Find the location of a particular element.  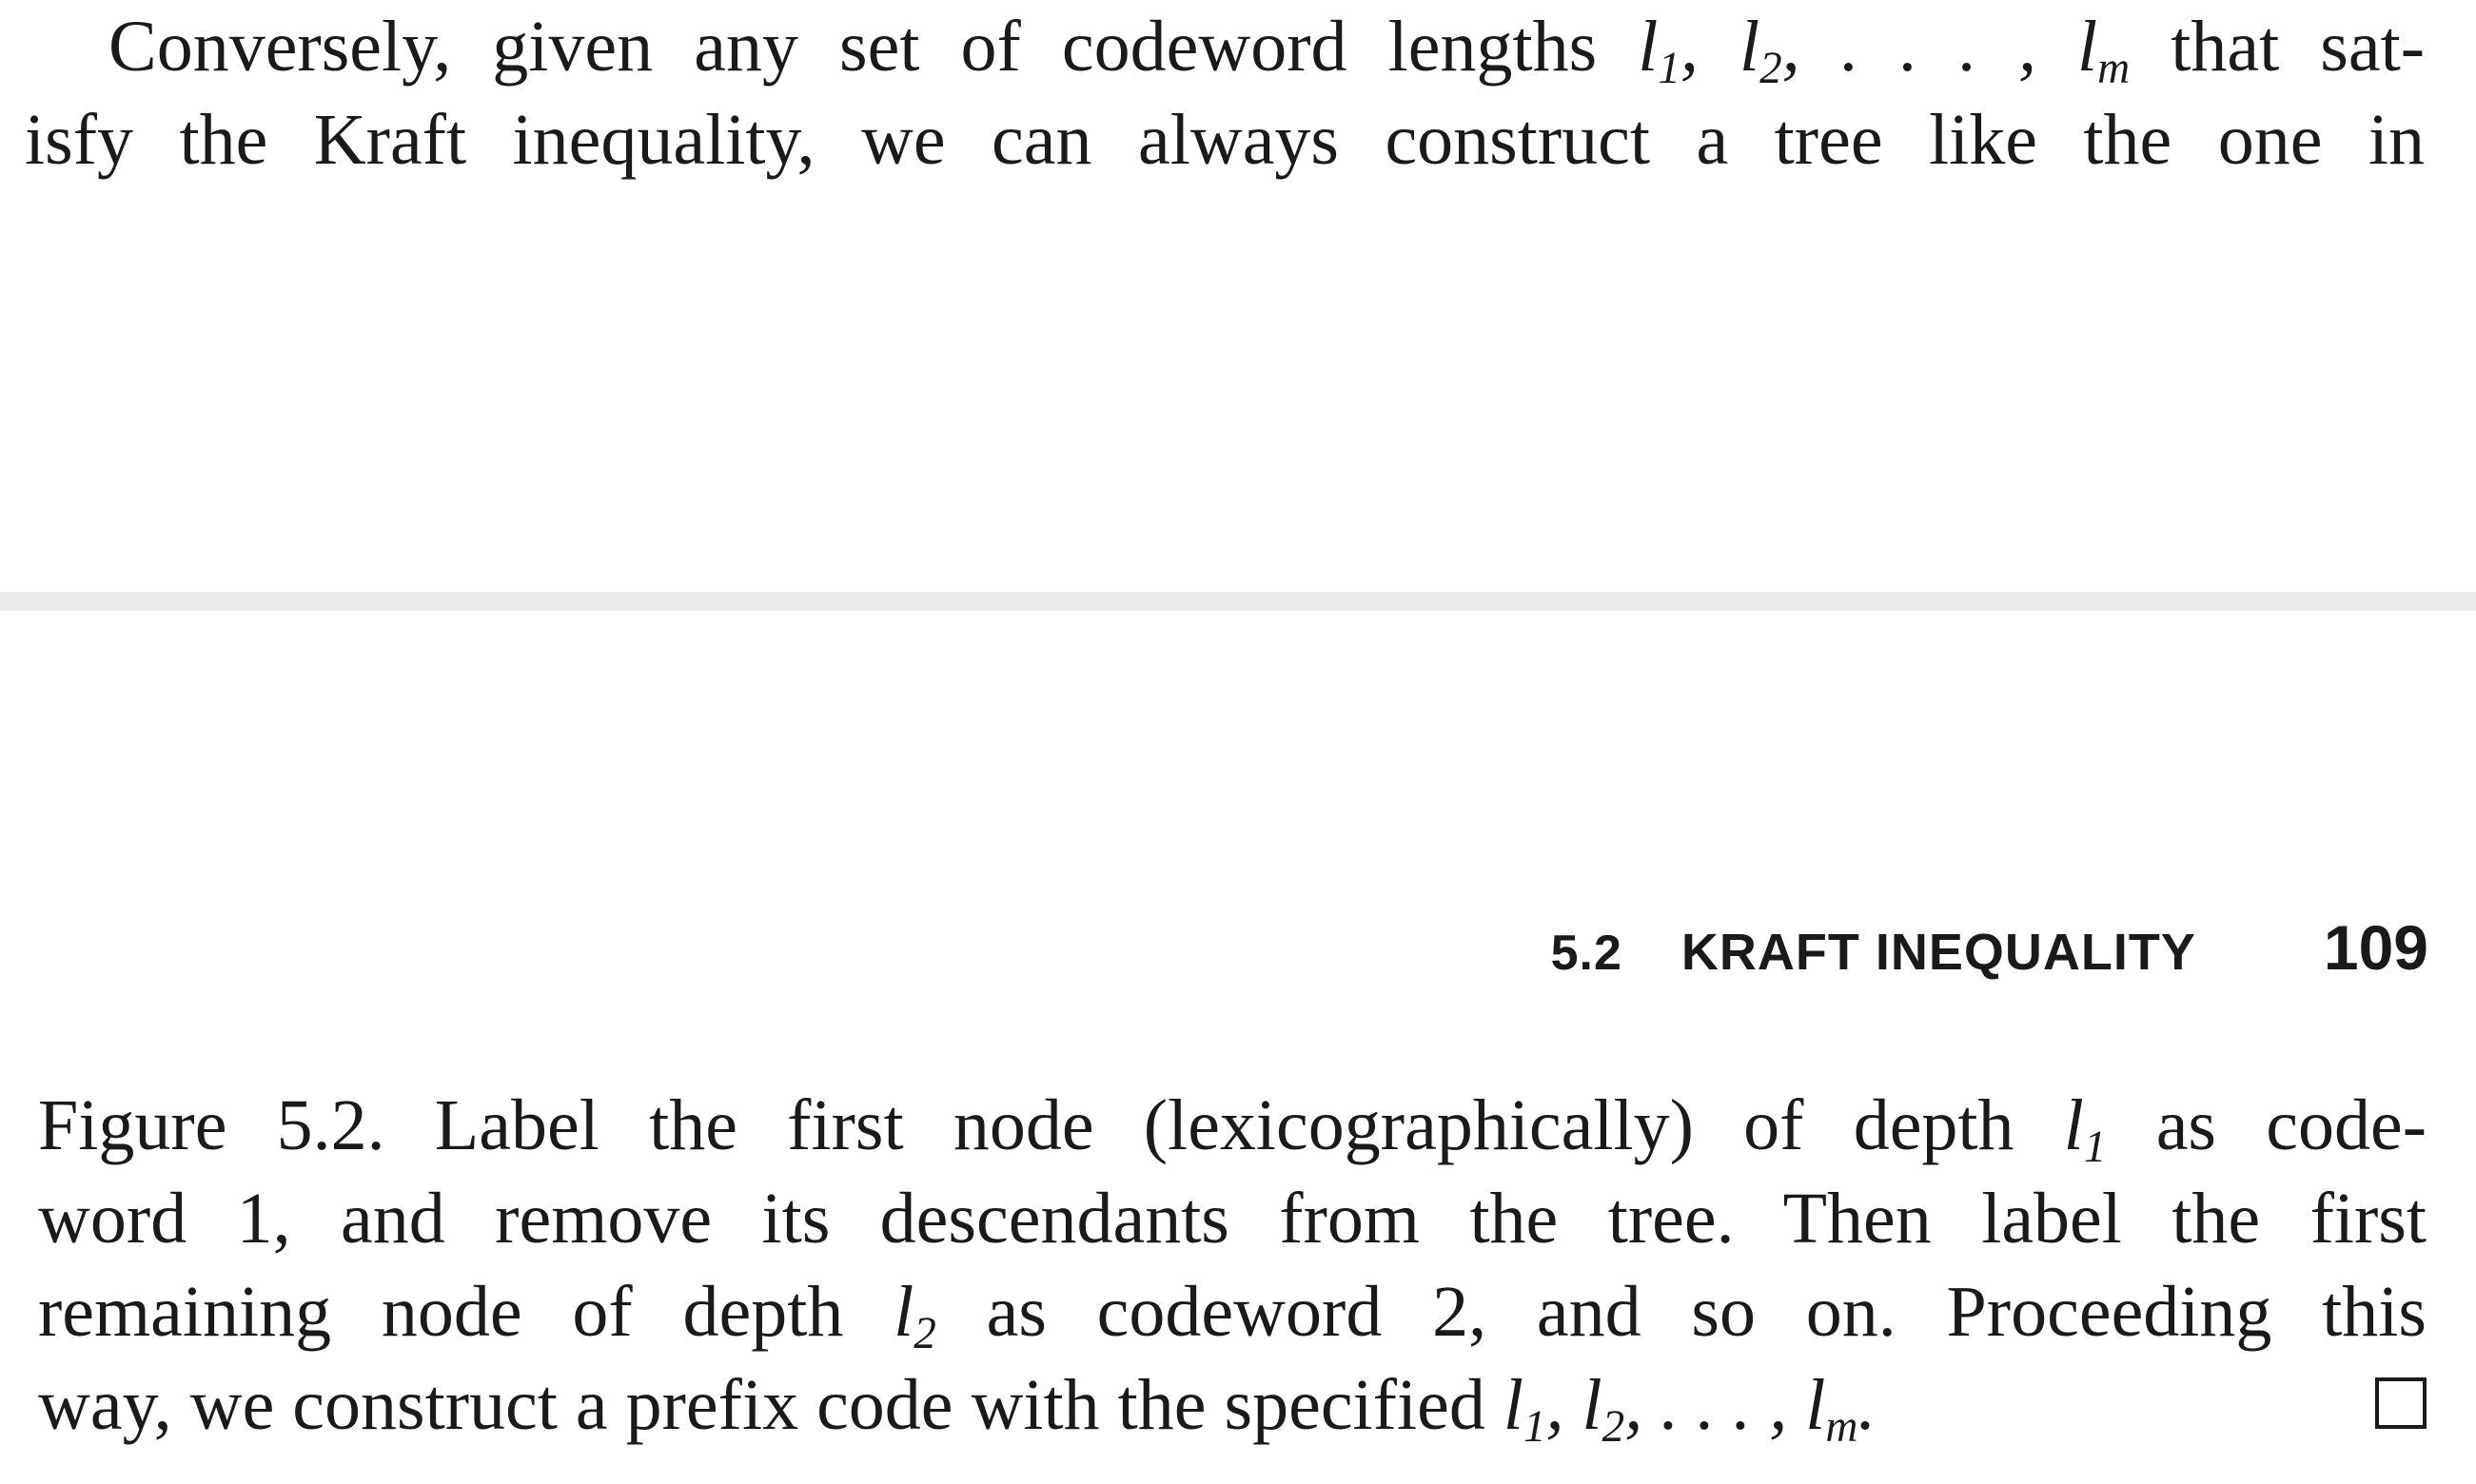

math-lengths: l1, l2, . . . , lm. is located at coordinates (1690, 1409).